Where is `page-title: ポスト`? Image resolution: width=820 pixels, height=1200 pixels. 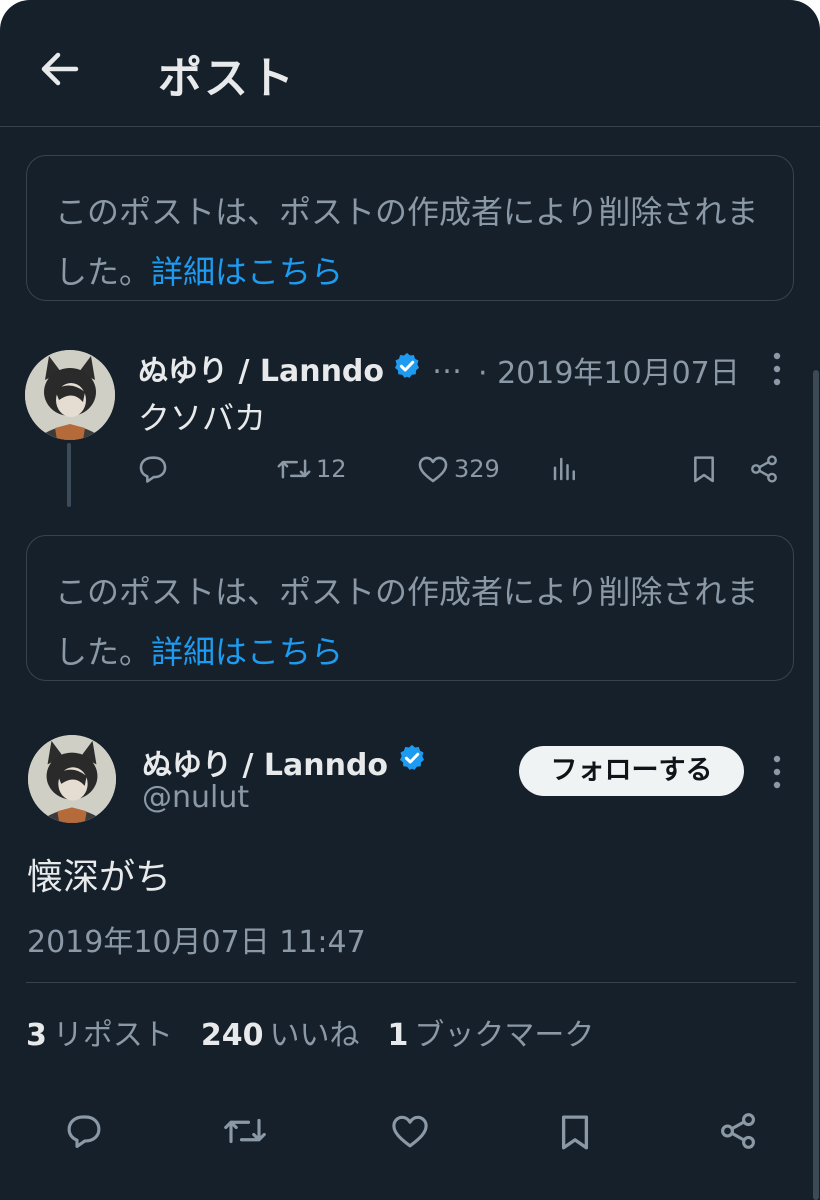
page-title: ポスト is located at coordinates (227, 78).